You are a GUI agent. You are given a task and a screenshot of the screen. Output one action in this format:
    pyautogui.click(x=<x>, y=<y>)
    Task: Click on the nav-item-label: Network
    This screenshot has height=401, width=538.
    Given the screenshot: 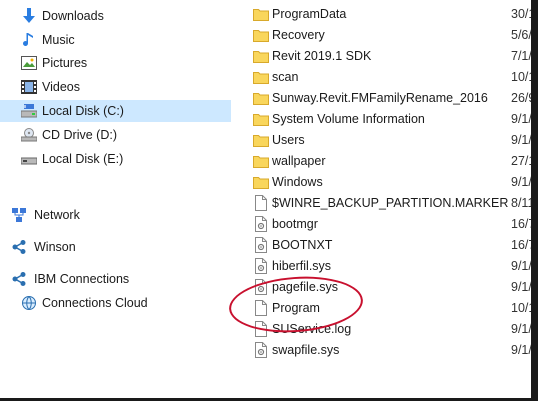 What is the action you would take?
    pyautogui.click(x=57, y=215)
    